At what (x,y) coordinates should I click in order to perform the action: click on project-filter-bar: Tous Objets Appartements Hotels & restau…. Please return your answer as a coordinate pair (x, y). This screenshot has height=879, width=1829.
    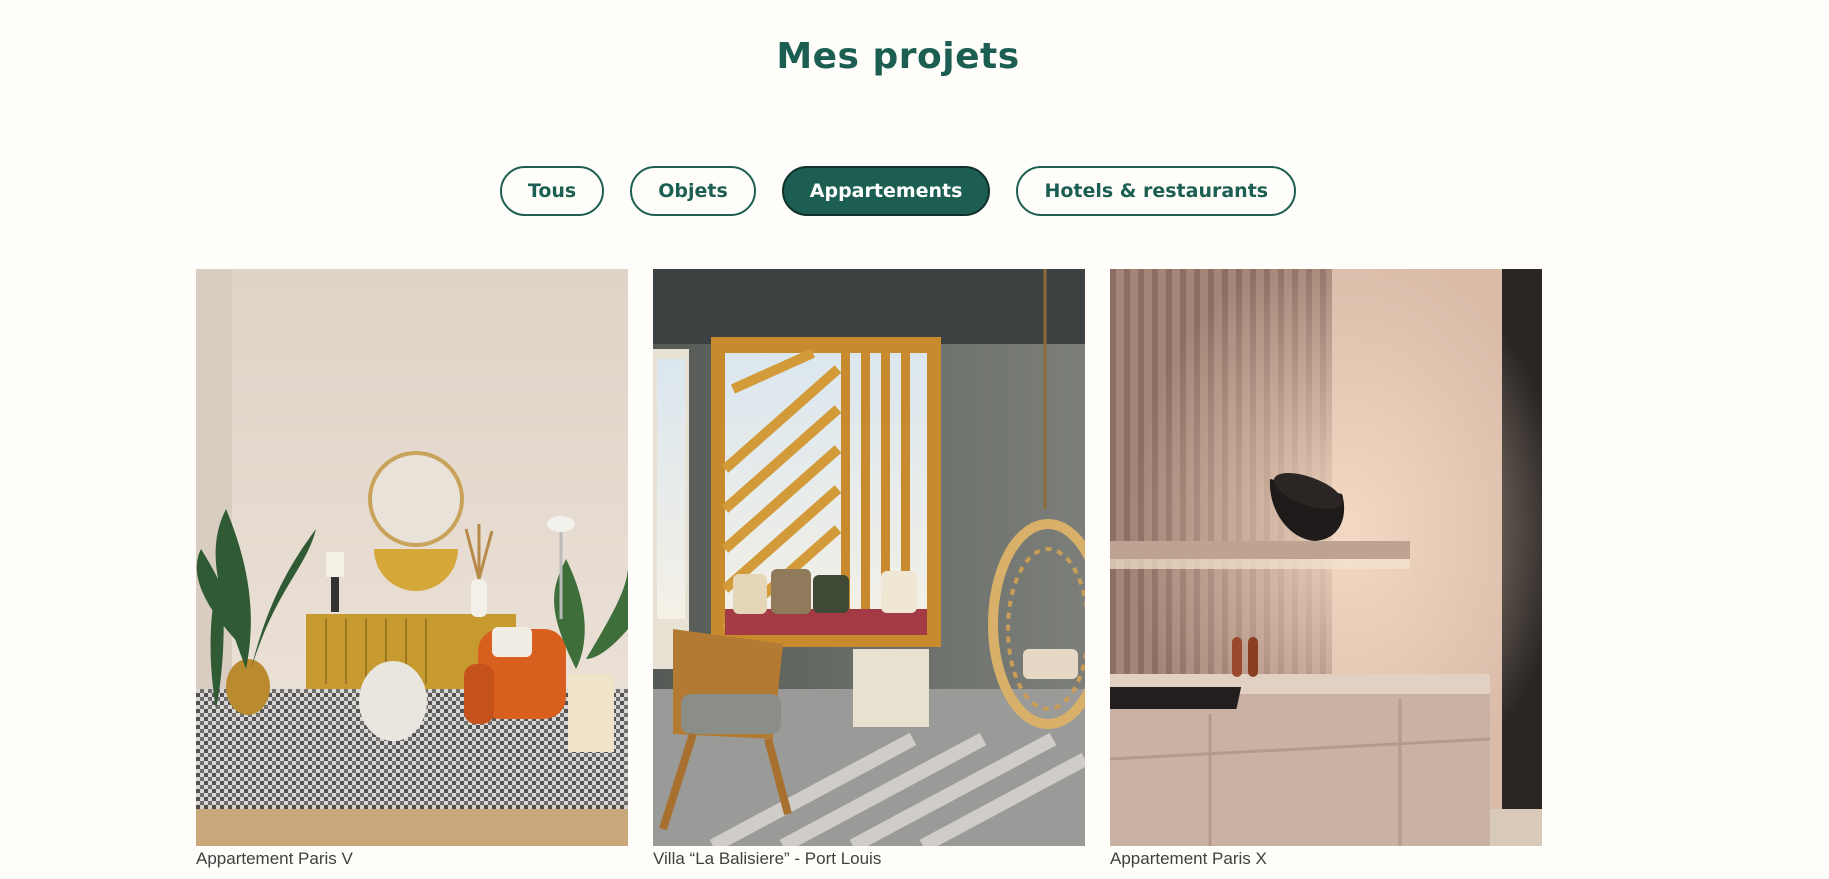
    Looking at the image, I should click on (898, 191).